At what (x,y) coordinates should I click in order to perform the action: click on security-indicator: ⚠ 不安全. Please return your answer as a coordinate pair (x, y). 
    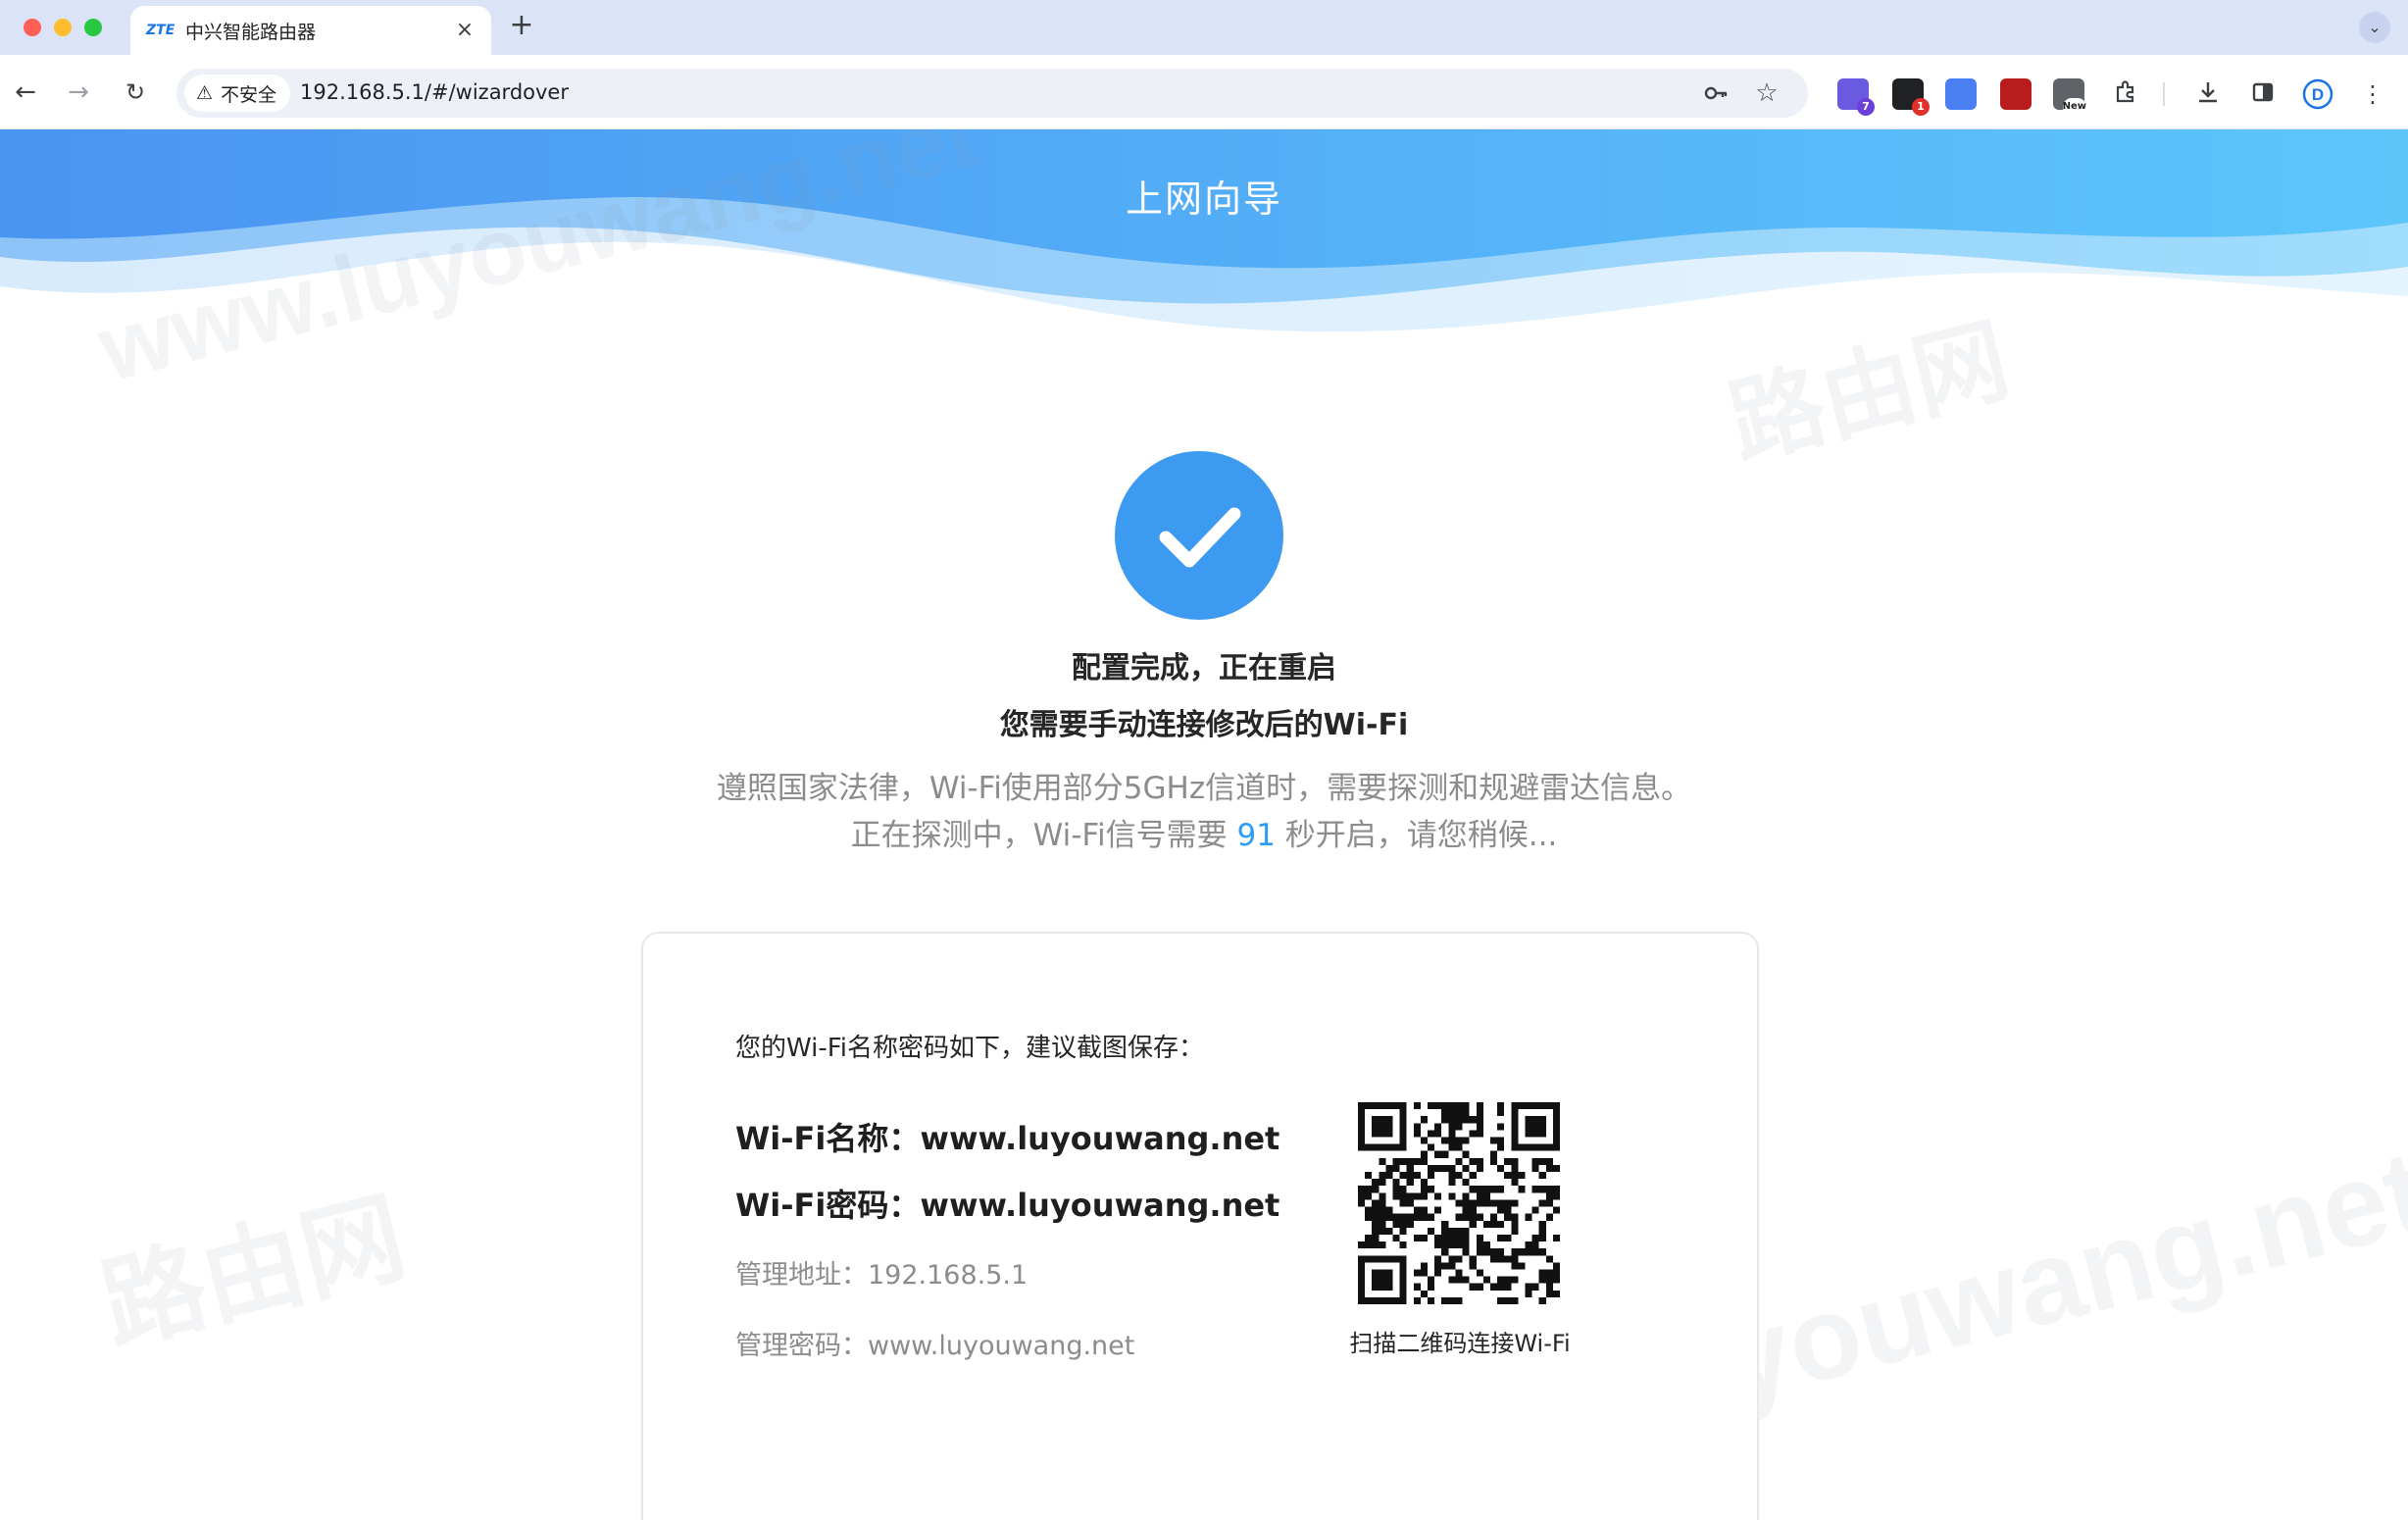
    Looking at the image, I should click on (237, 93).